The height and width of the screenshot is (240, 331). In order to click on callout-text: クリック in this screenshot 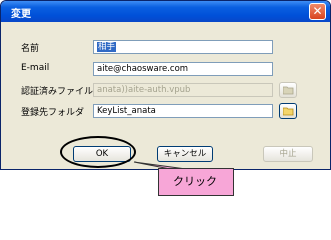, I will do `click(195, 181)`.